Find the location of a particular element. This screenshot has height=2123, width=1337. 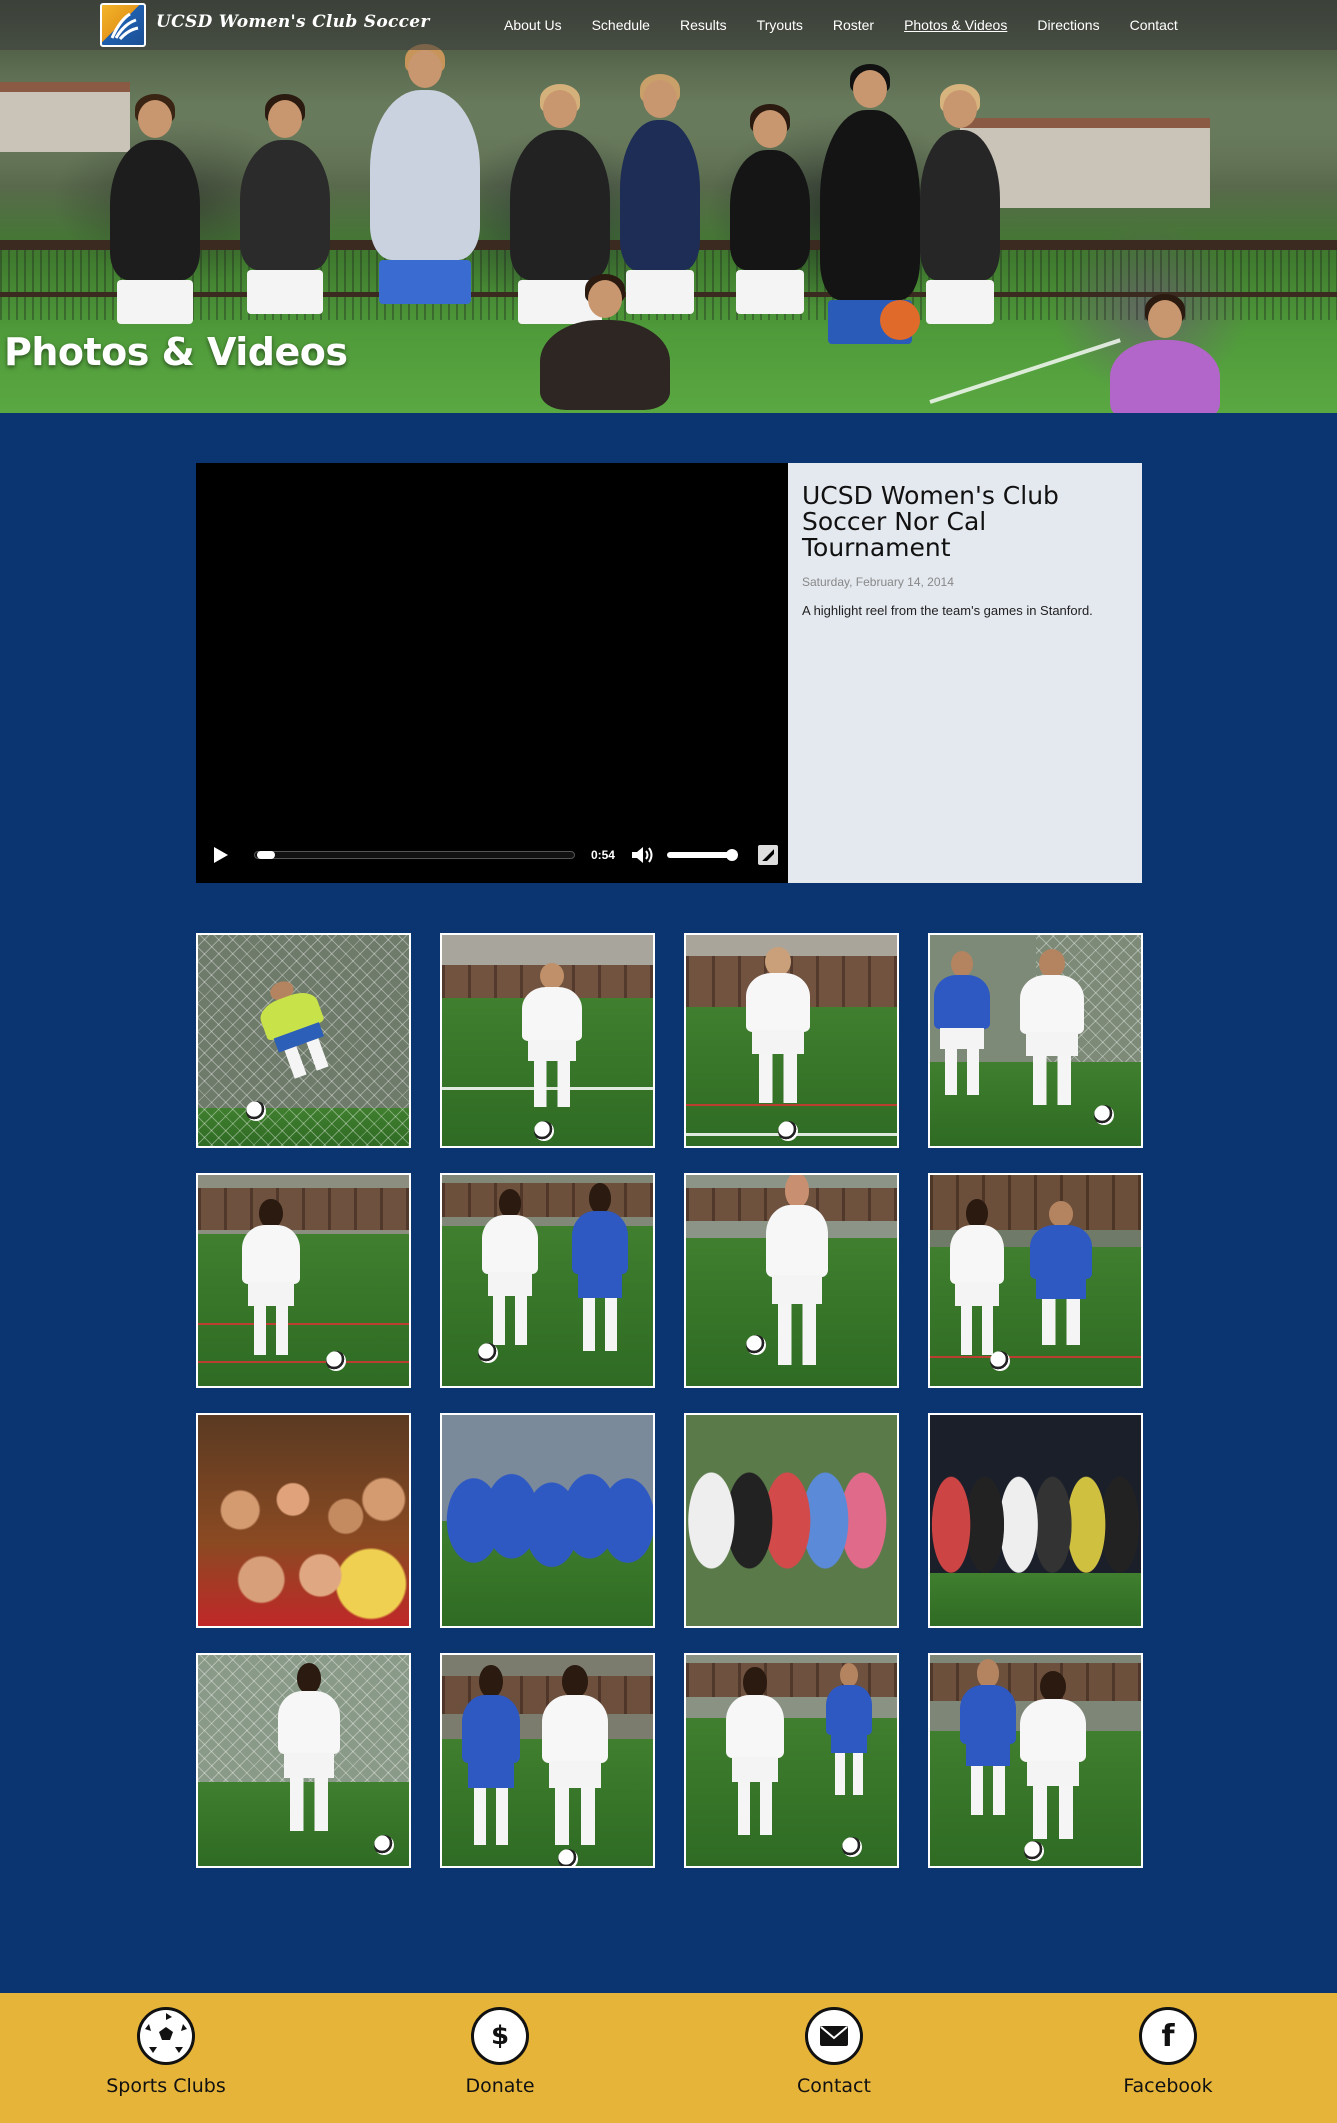

envelope-icon is located at coordinates (834, 2036).